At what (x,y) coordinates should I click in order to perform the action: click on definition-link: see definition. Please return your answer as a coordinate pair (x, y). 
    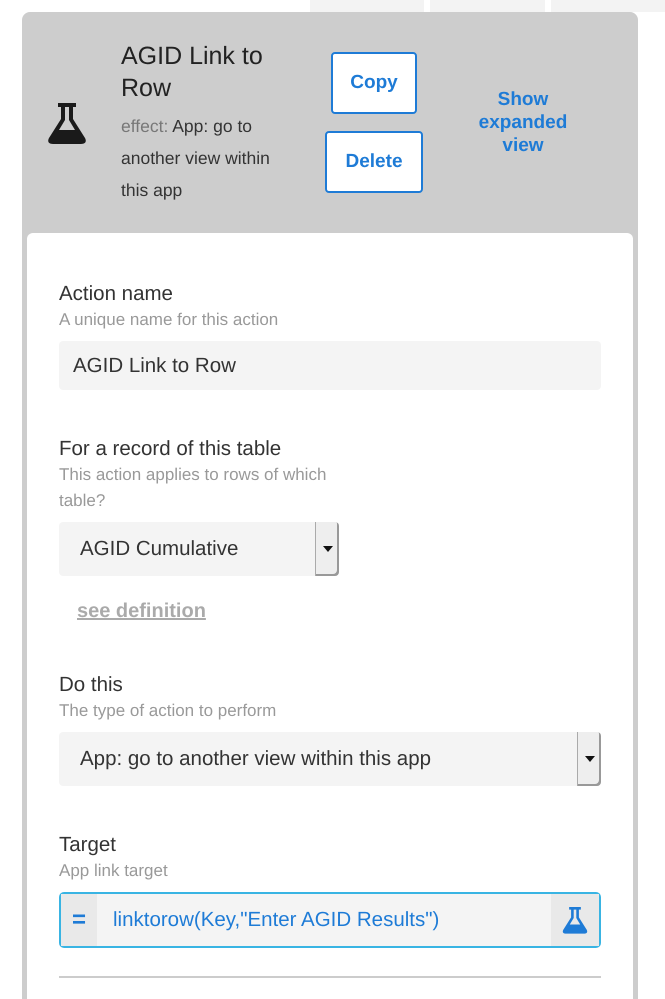
    Looking at the image, I should click on (141, 611).